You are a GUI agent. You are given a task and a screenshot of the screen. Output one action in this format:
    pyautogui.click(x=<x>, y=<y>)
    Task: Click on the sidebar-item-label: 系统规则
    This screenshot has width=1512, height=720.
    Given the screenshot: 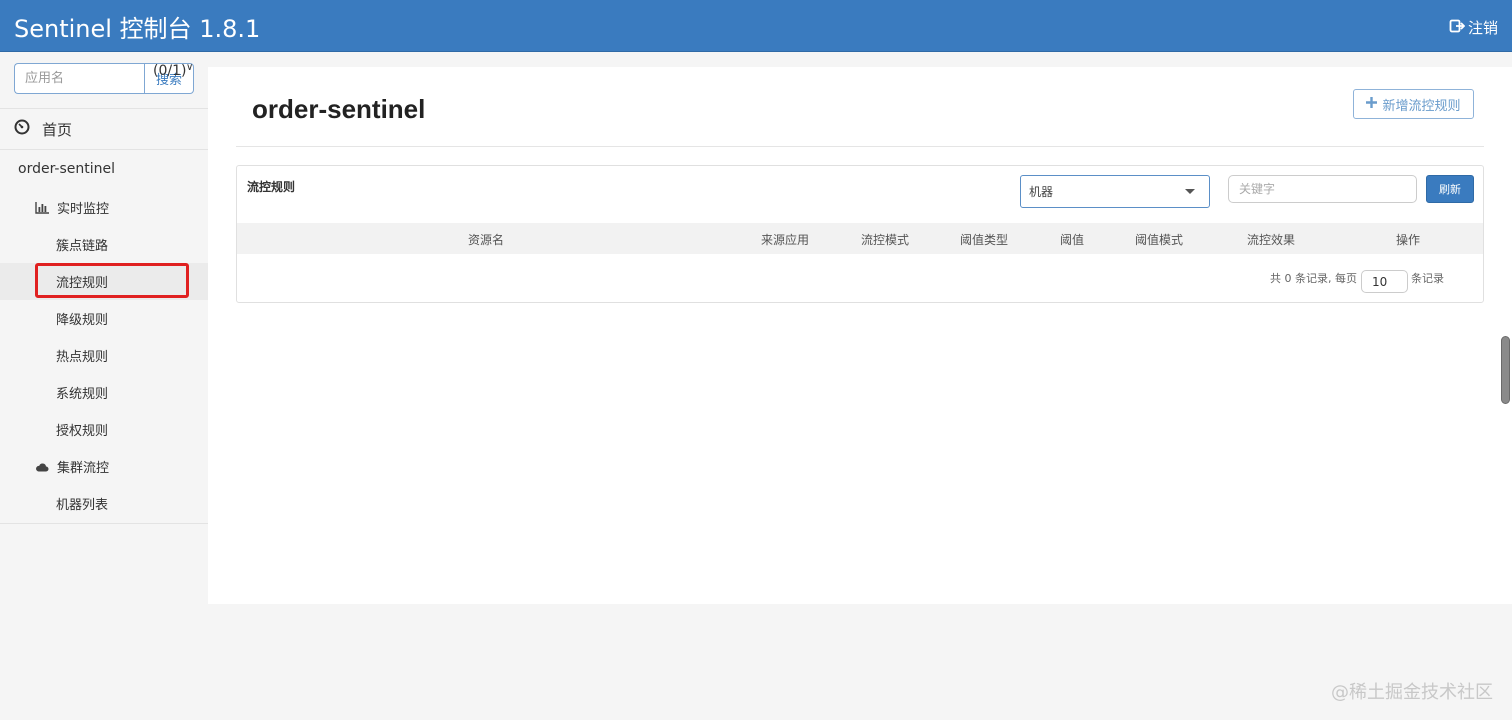 What is the action you would take?
    pyautogui.click(x=82, y=394)
    